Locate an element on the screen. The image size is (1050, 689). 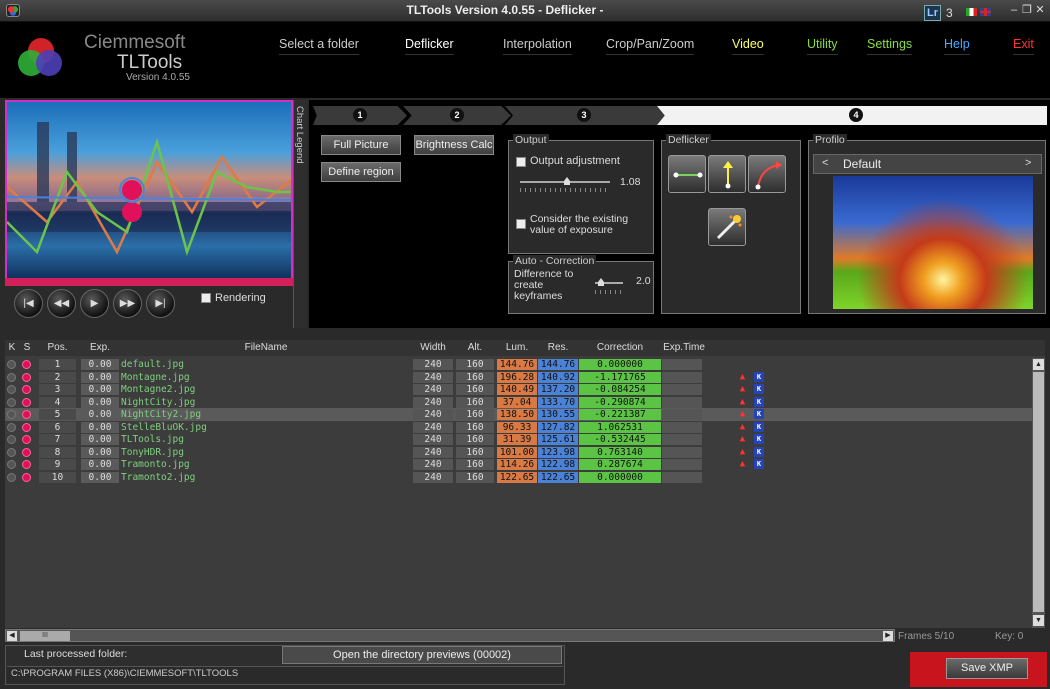
col-filename: FileName is located at coordinates (266, 347).